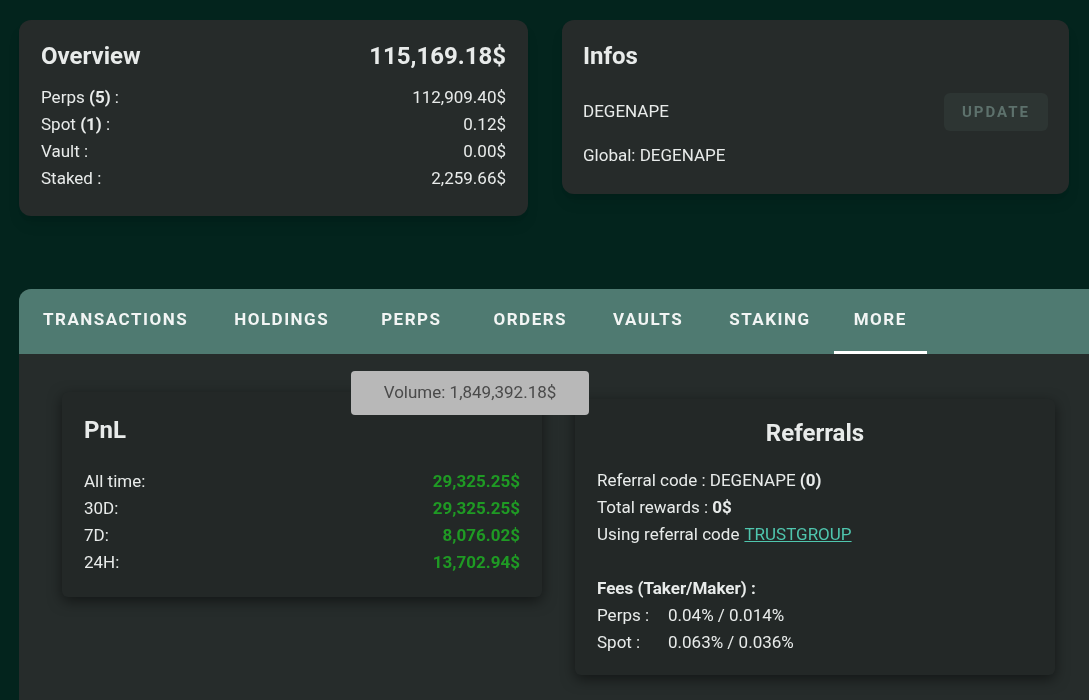 This screenshot has width=1089, height=700. I want to click on referral-text: Total rewards : 0$, so click(665, 507).